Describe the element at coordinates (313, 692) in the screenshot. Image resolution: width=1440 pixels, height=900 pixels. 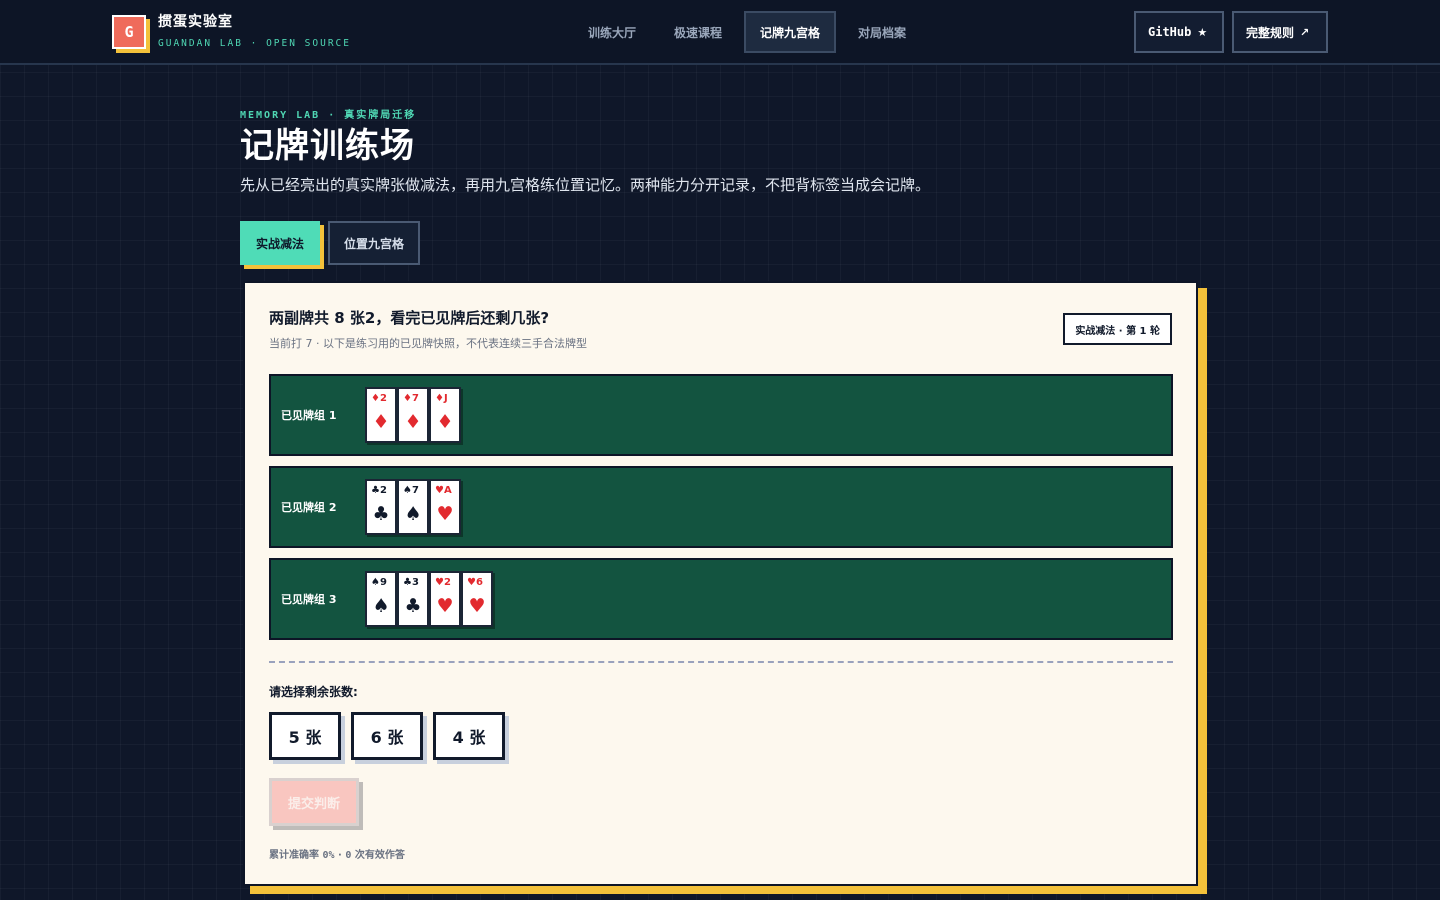
I see `answer-prompt: 请选择剩余张数:` at that location.